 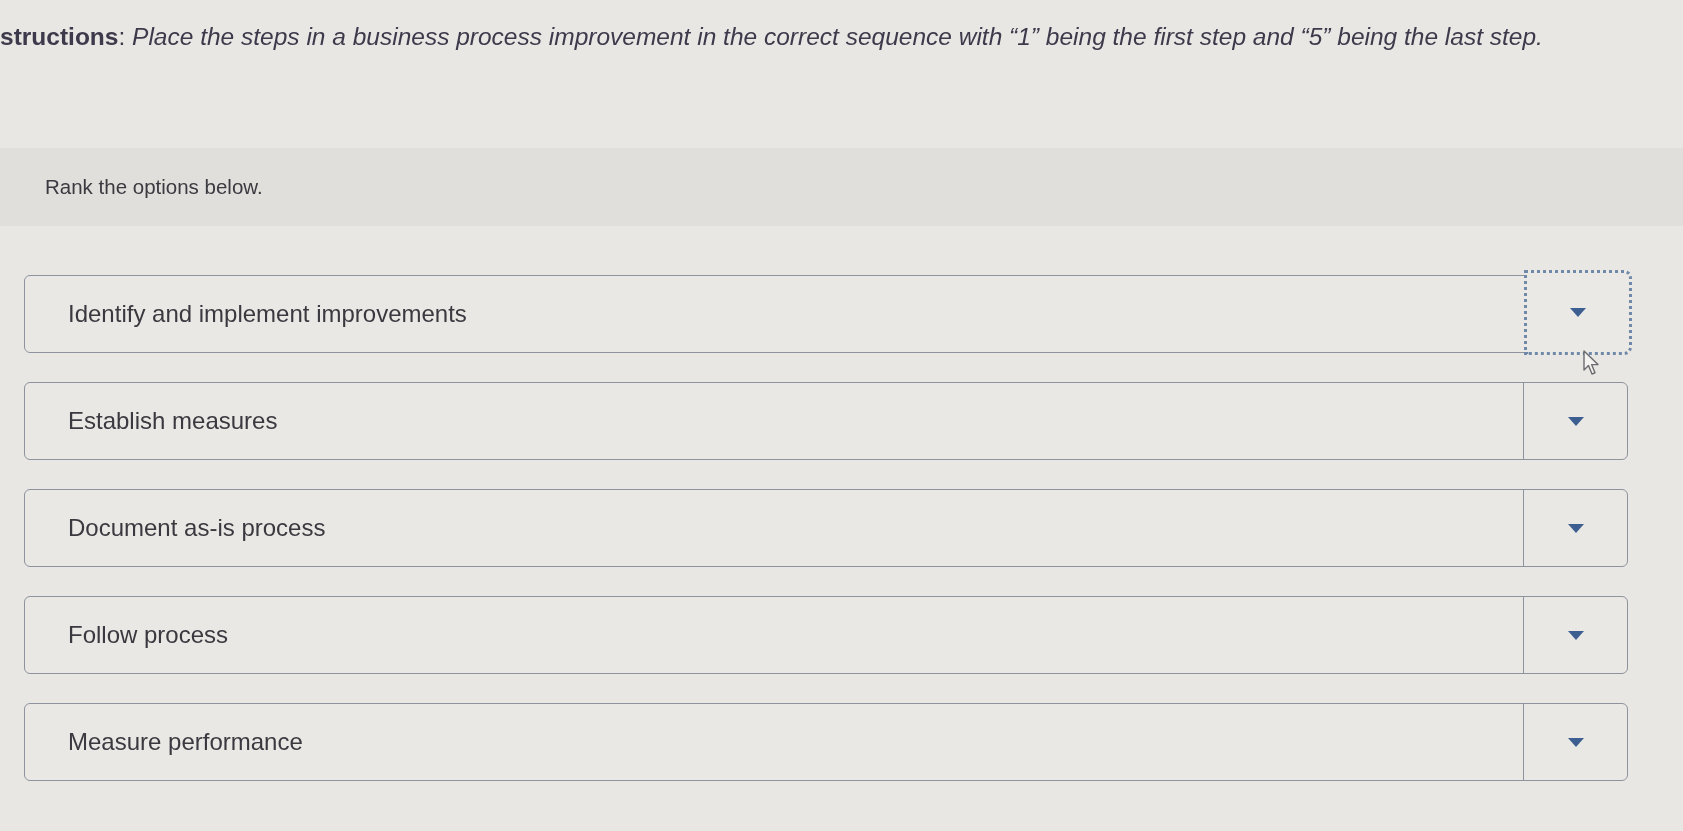 I want to click on option-label: Document as-is process, so click(x=197, y=528).